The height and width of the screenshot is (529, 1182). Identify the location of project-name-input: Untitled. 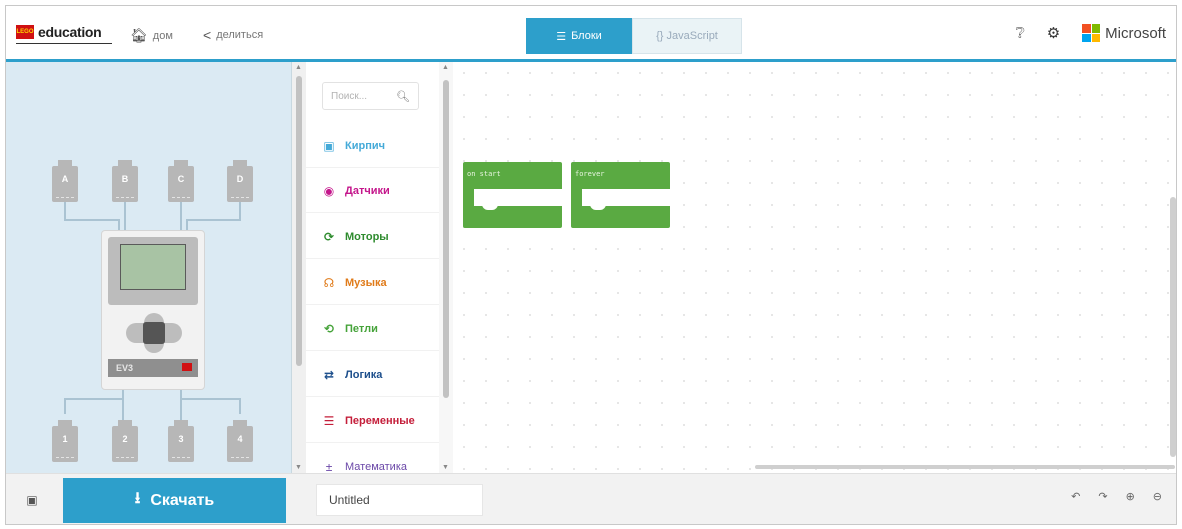
(399, 500).